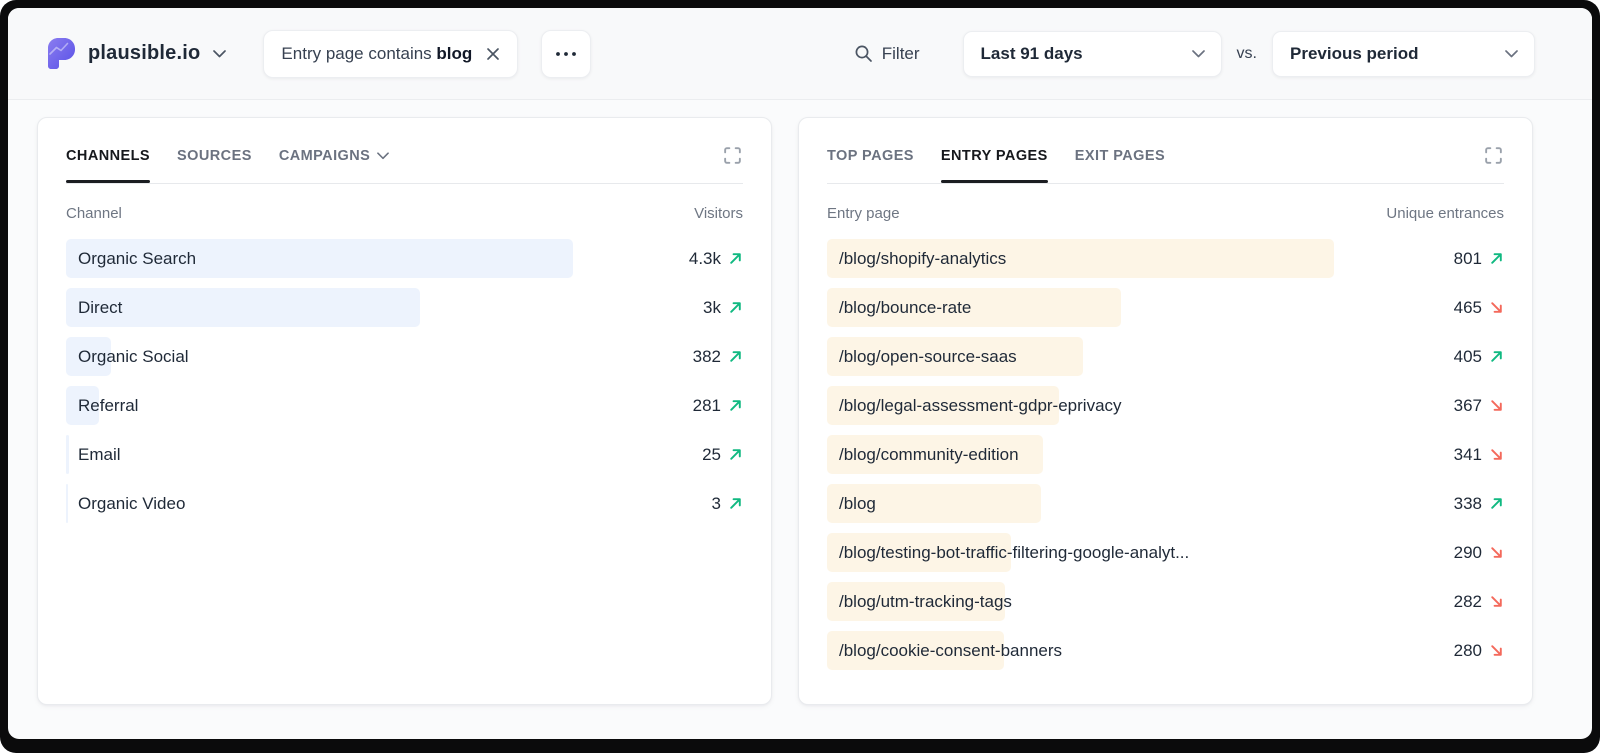  I want to click on row-value: 3, so click(727, 504).